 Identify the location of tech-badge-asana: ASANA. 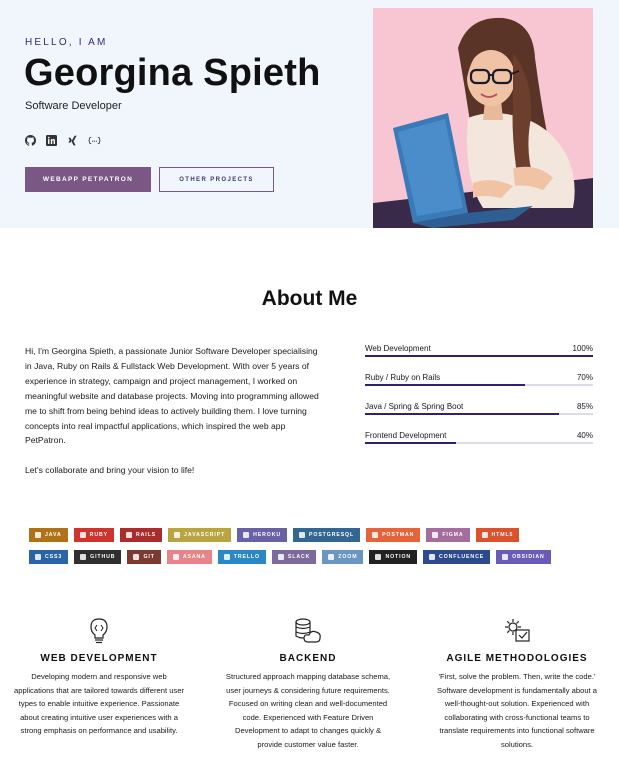
(189, 557).